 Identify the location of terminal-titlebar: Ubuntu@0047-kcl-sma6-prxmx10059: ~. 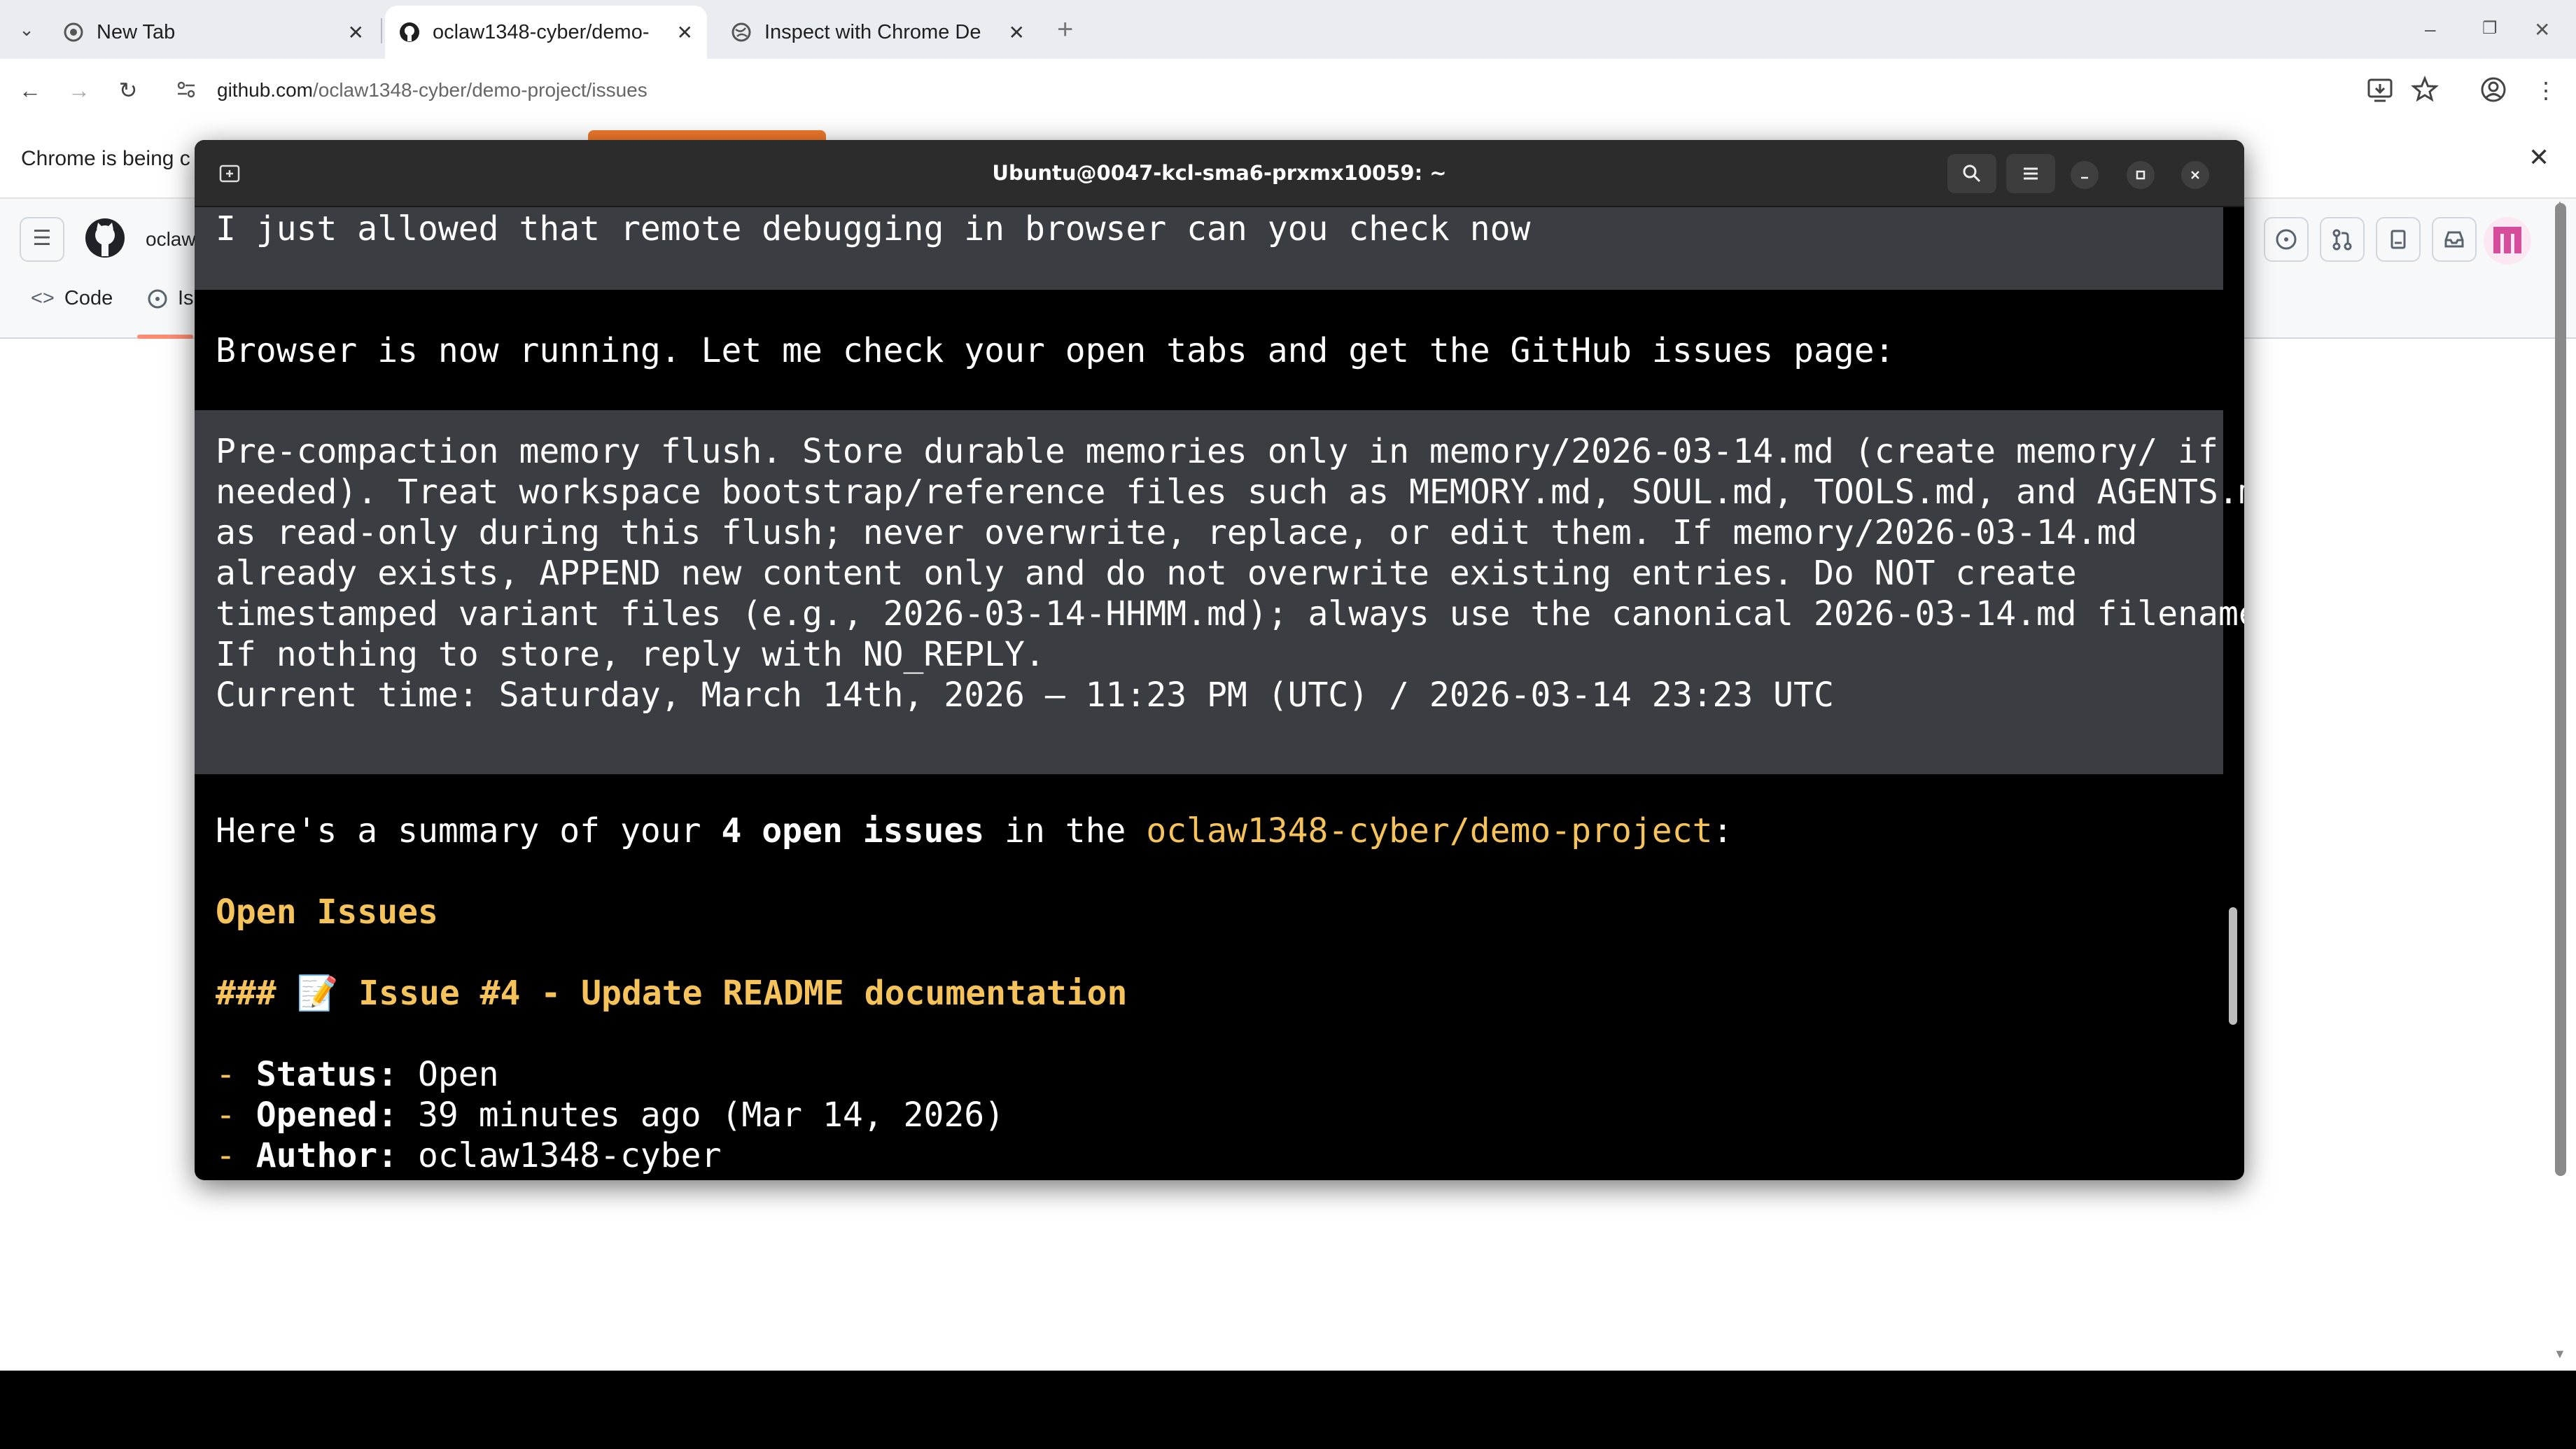
(1219, 173).